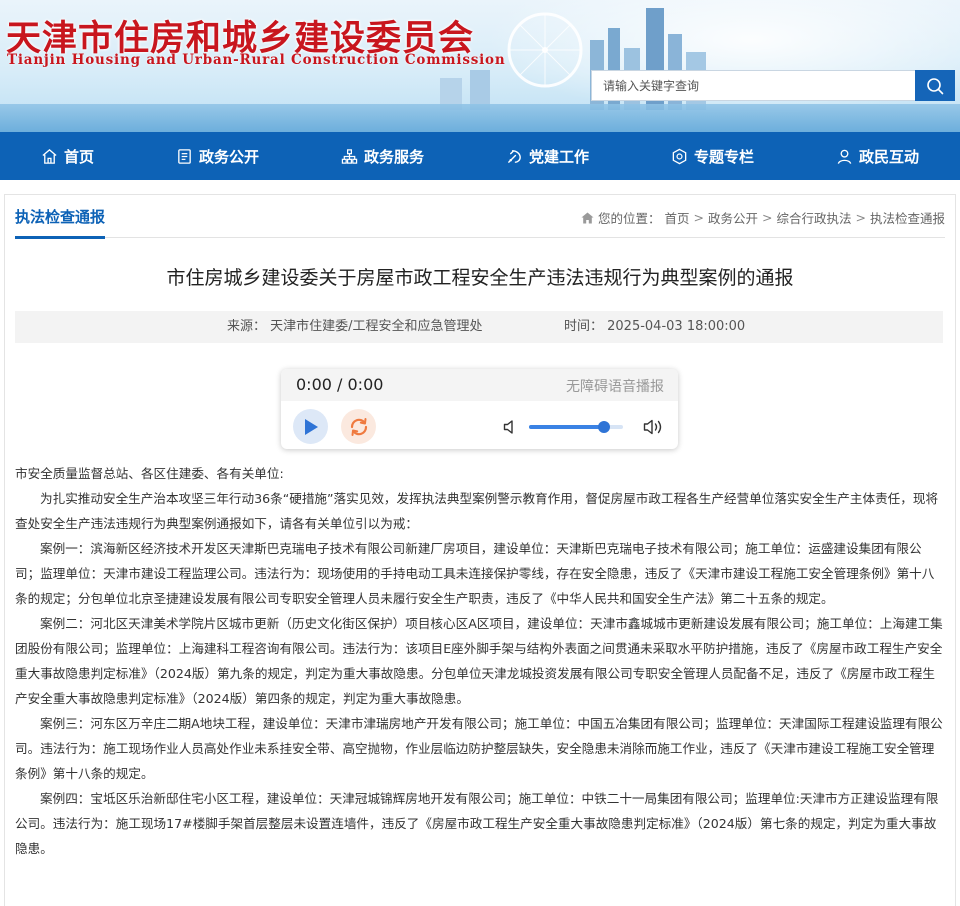 This screenshot has height=906, width=960. What do you see at coordinates (479, 409) in the screenshot?
I see `audio-player: 0:00 / 0:00 无障碍语音播报` at bounding box center [479, 409].